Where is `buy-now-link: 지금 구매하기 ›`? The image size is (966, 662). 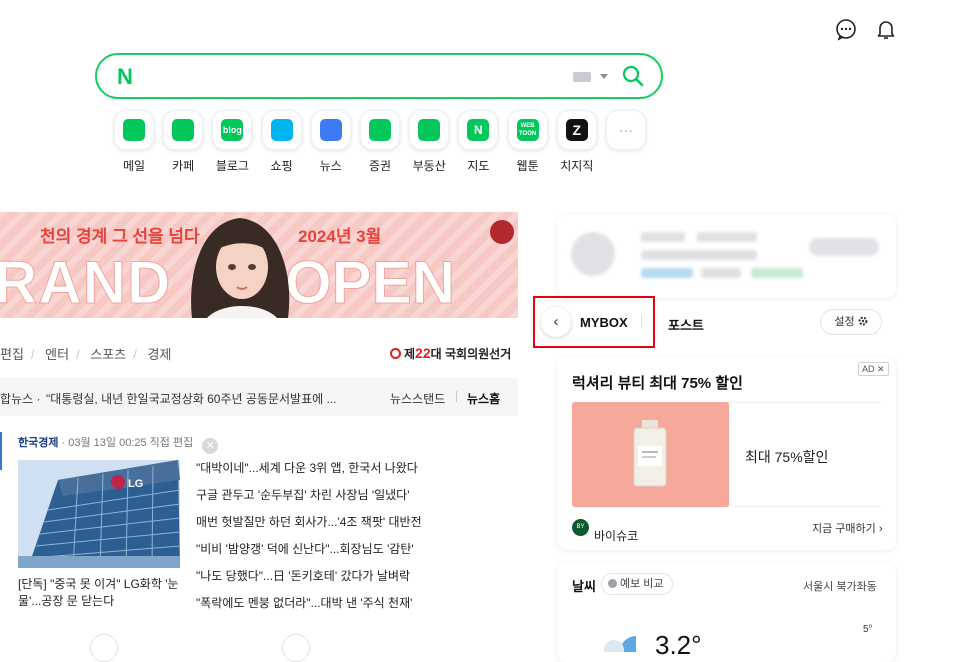
buy-now-link: 지금 구매하기 › is located at coordinates (847, 528).